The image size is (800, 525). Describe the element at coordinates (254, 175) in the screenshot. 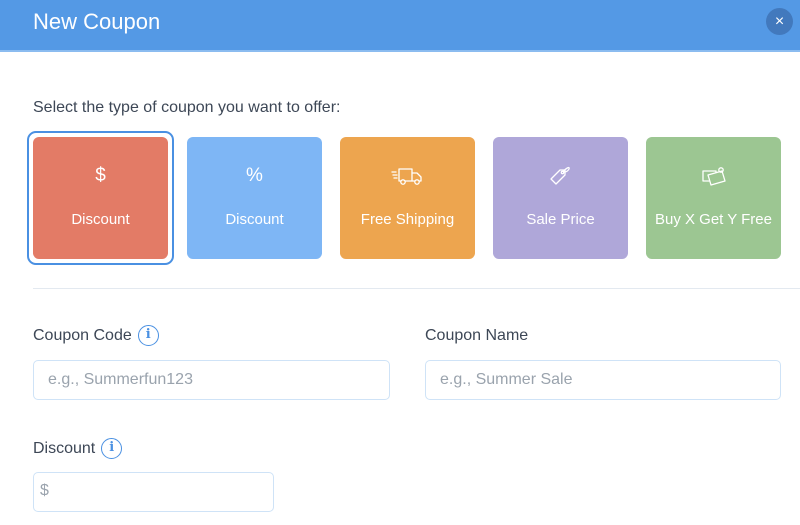

I see `percent-icon: %` at that location.